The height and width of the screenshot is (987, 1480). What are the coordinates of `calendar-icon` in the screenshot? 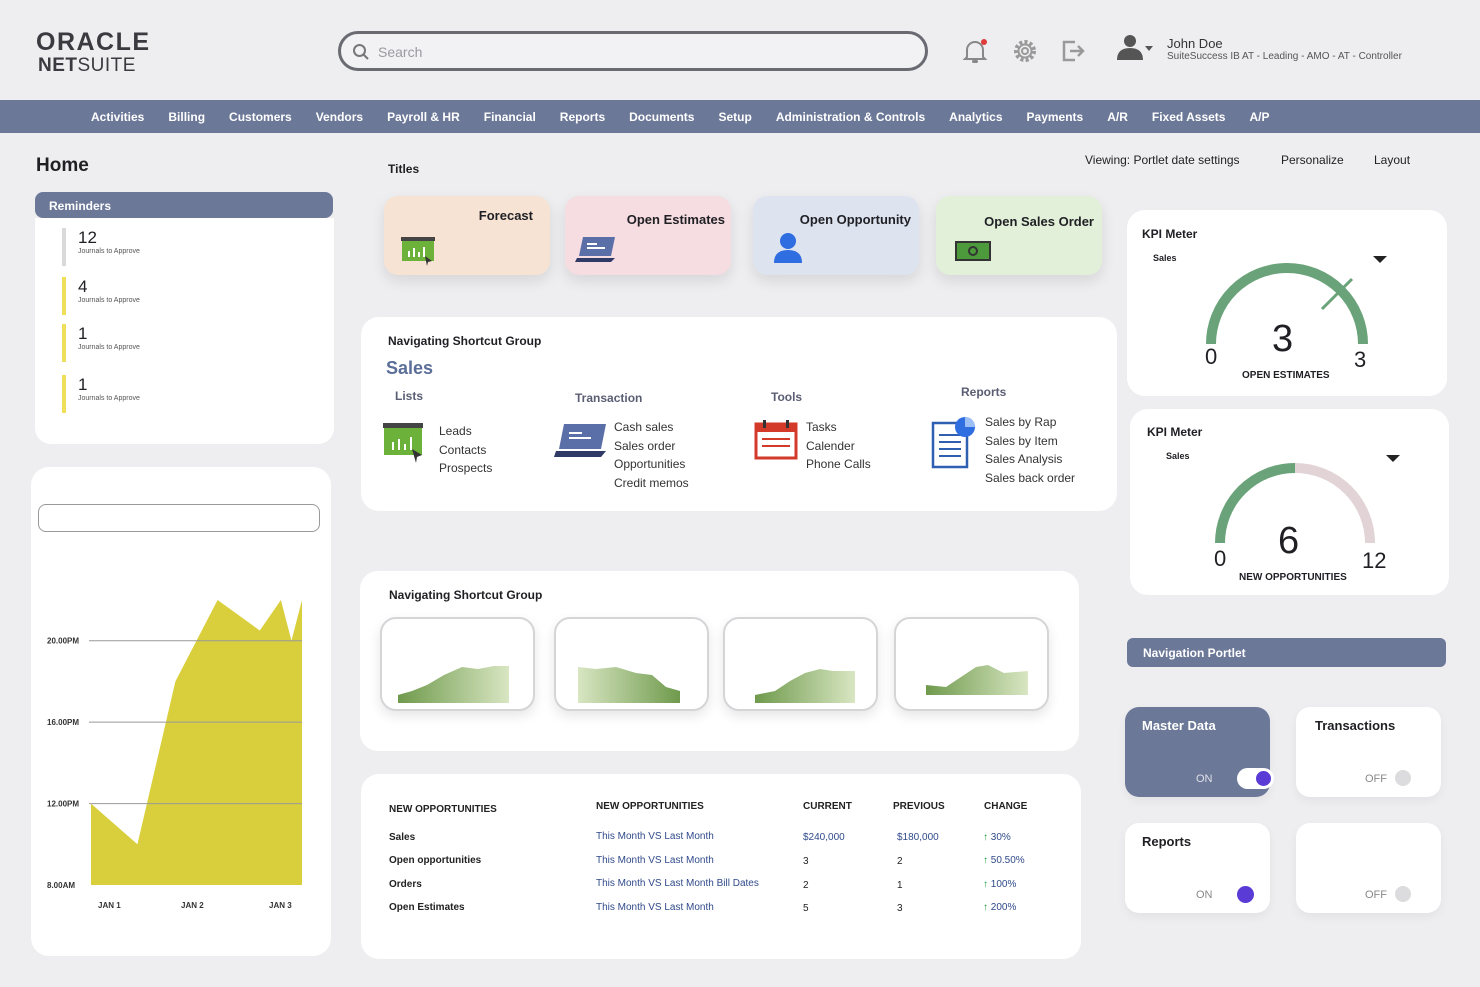 It's located at (776, 440).